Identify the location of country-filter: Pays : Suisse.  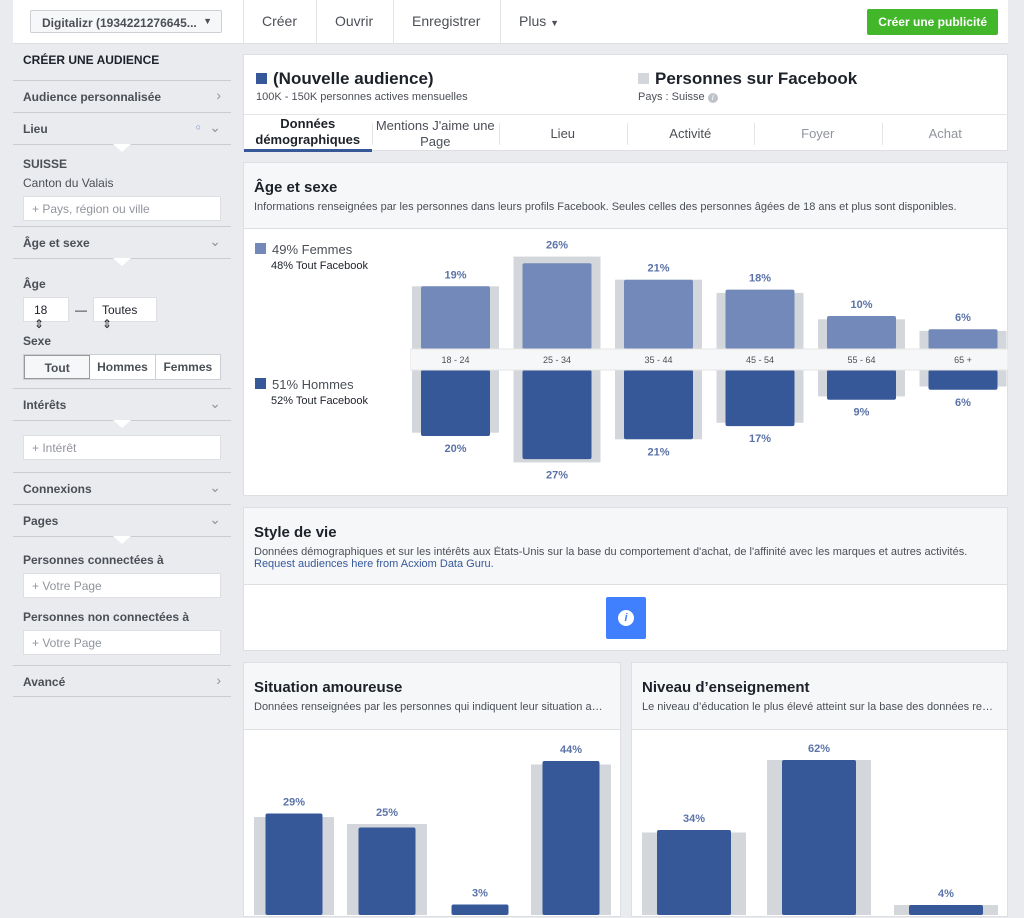
(671, 97).